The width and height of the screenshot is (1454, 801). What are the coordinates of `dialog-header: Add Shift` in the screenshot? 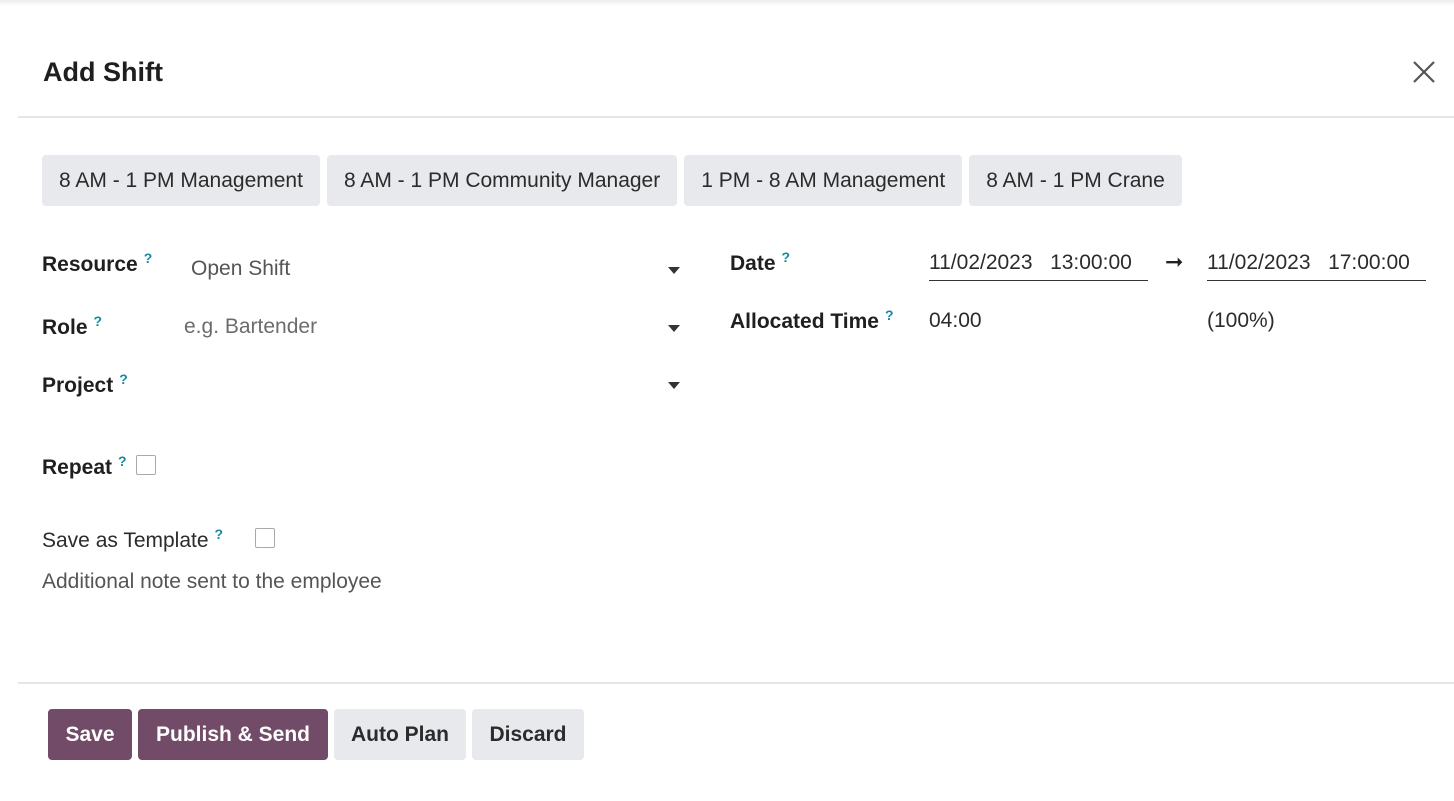 It's located at (736, 74).